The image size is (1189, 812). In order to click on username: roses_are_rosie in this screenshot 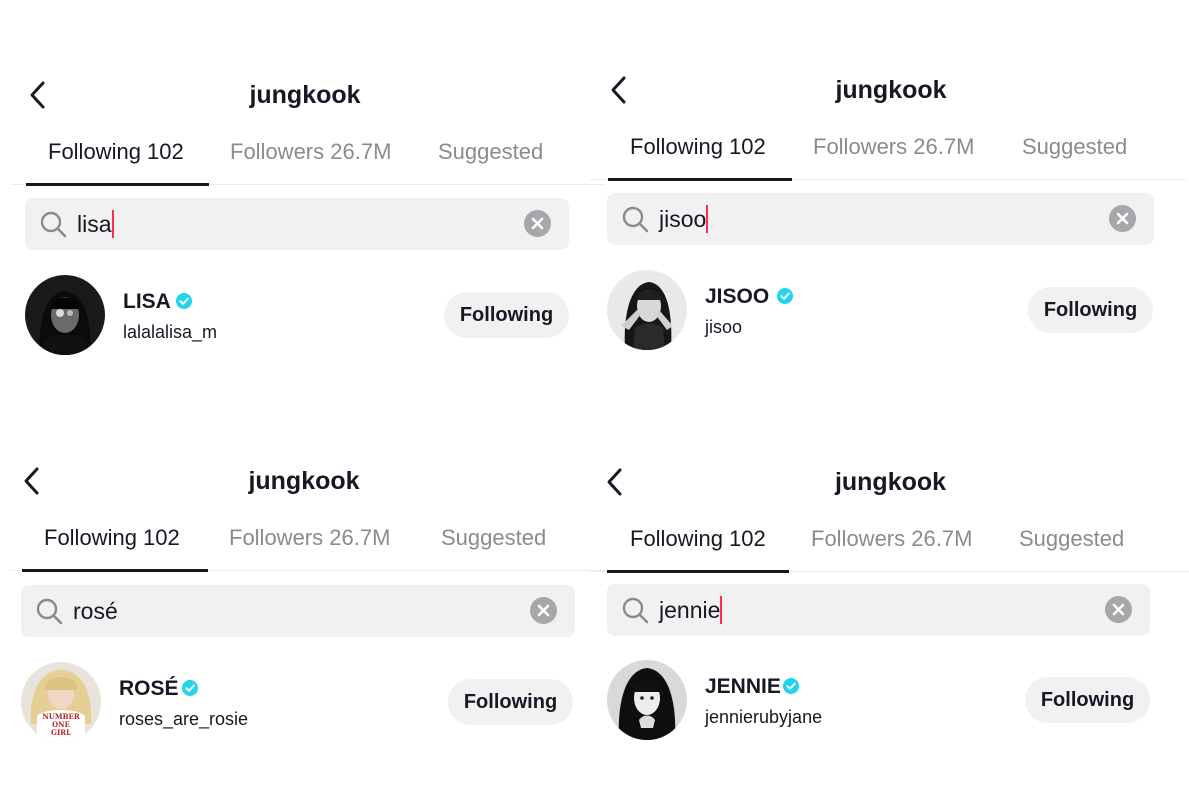, I will do `click(184, 719)`.